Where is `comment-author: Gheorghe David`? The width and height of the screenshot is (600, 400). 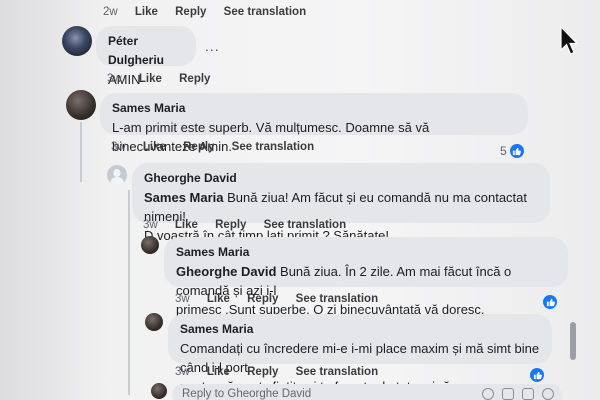 comment-author: Gheorghe David is located at coordinates (341, 178).